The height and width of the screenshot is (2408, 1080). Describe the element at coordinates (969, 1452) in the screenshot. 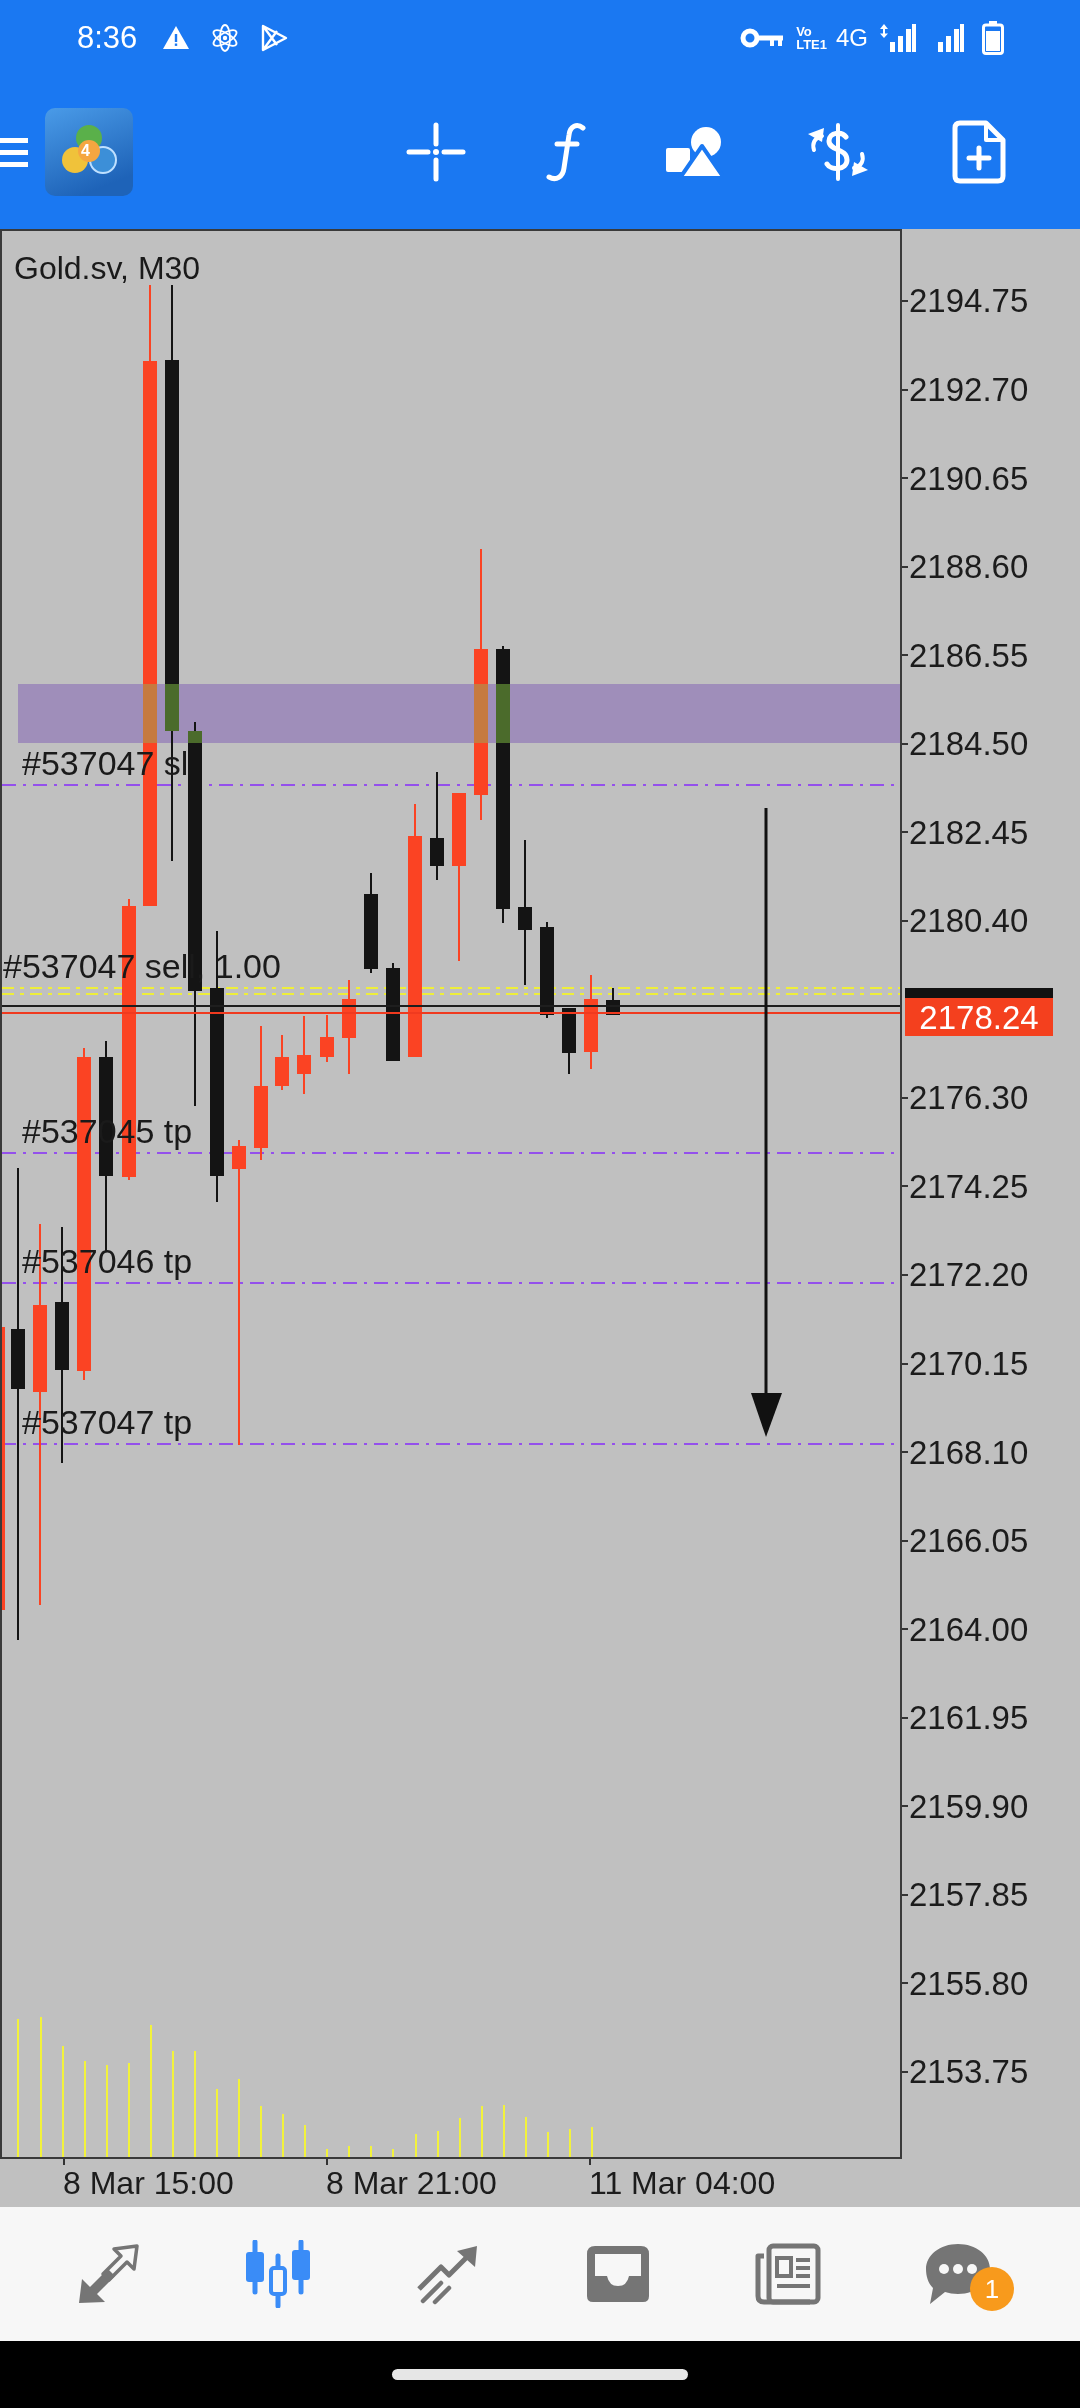

I see `price-label: 2168.10` at that location.